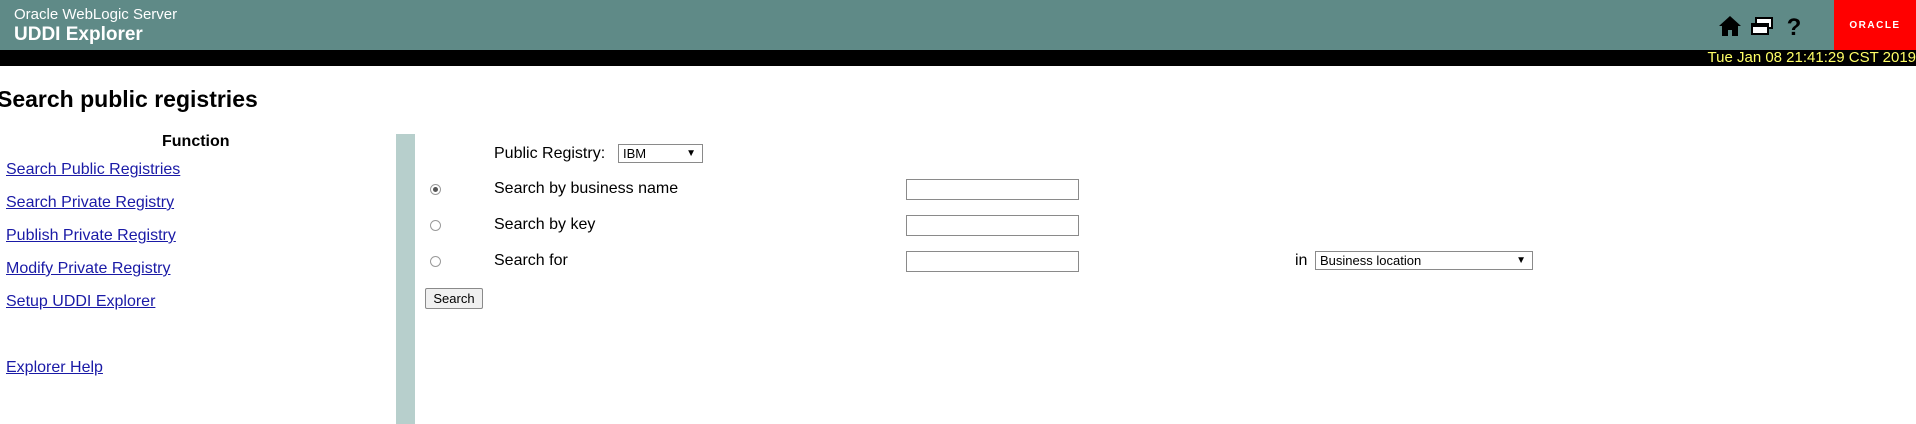 This screenshot has width=1916, height=424. I want to click on page-title: Search public registries, so click(129, 99).